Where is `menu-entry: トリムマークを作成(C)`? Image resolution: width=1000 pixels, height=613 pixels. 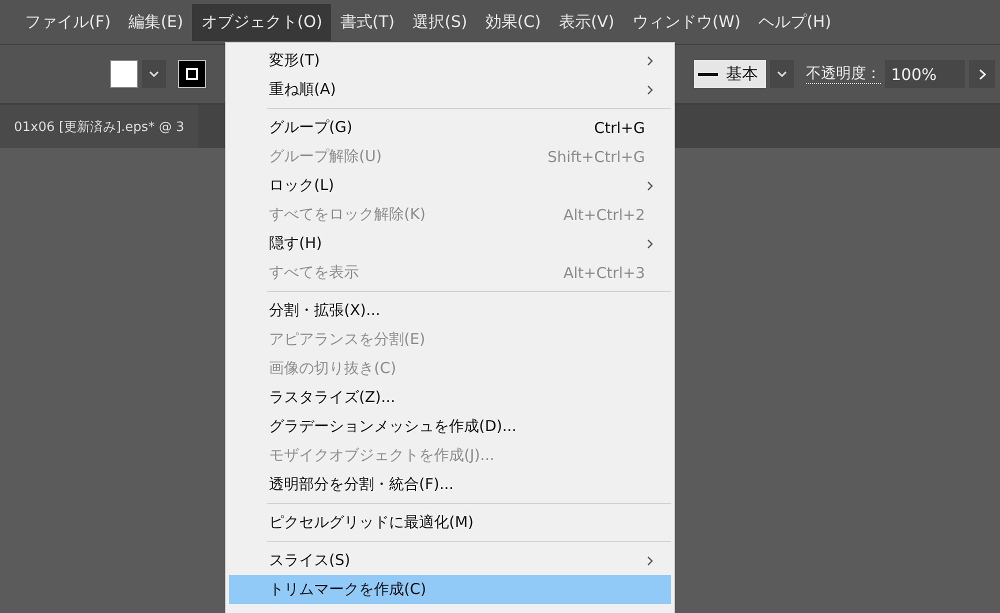
menu-entry: トリムマークを作成(C) is located at coordinates (450, 589).